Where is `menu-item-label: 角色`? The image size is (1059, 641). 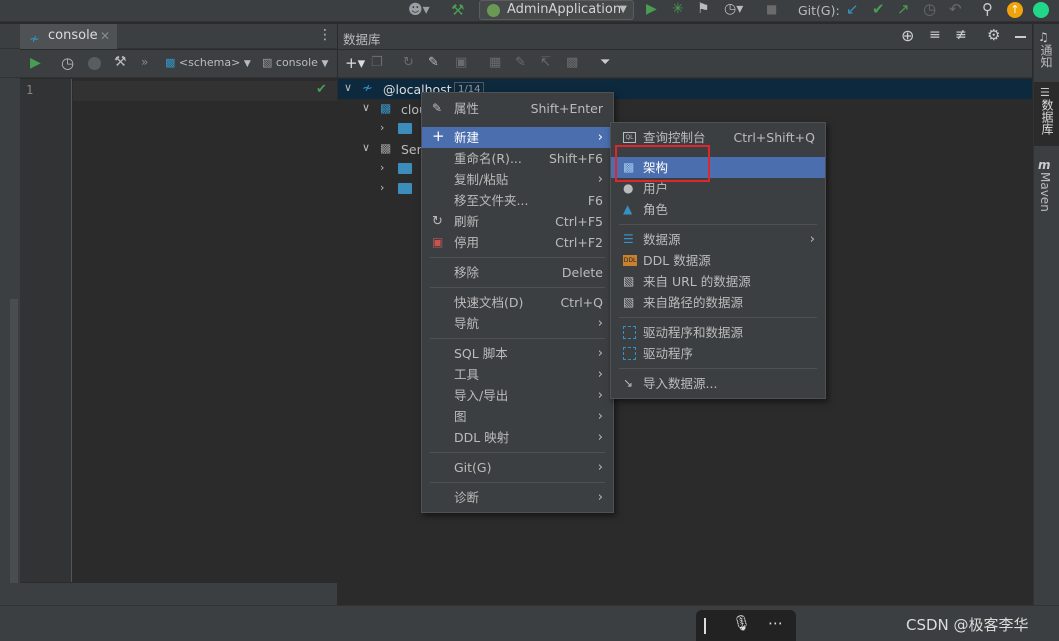 menu-item-label: 角色 is located at coordinates (656, 209).